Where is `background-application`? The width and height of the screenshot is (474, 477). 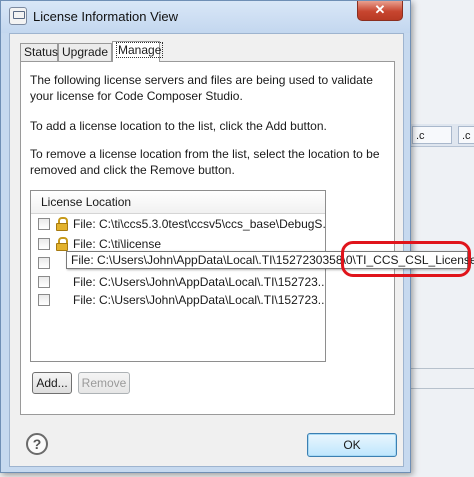
background-application is located at coordinates (442, 238).